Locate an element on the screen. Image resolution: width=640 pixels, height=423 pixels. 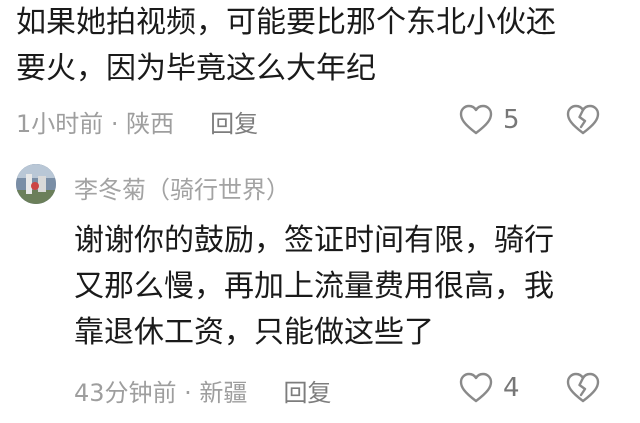
top-comment-time-location: 1小时前 · 陕西 is located at coordinates (95, 123).